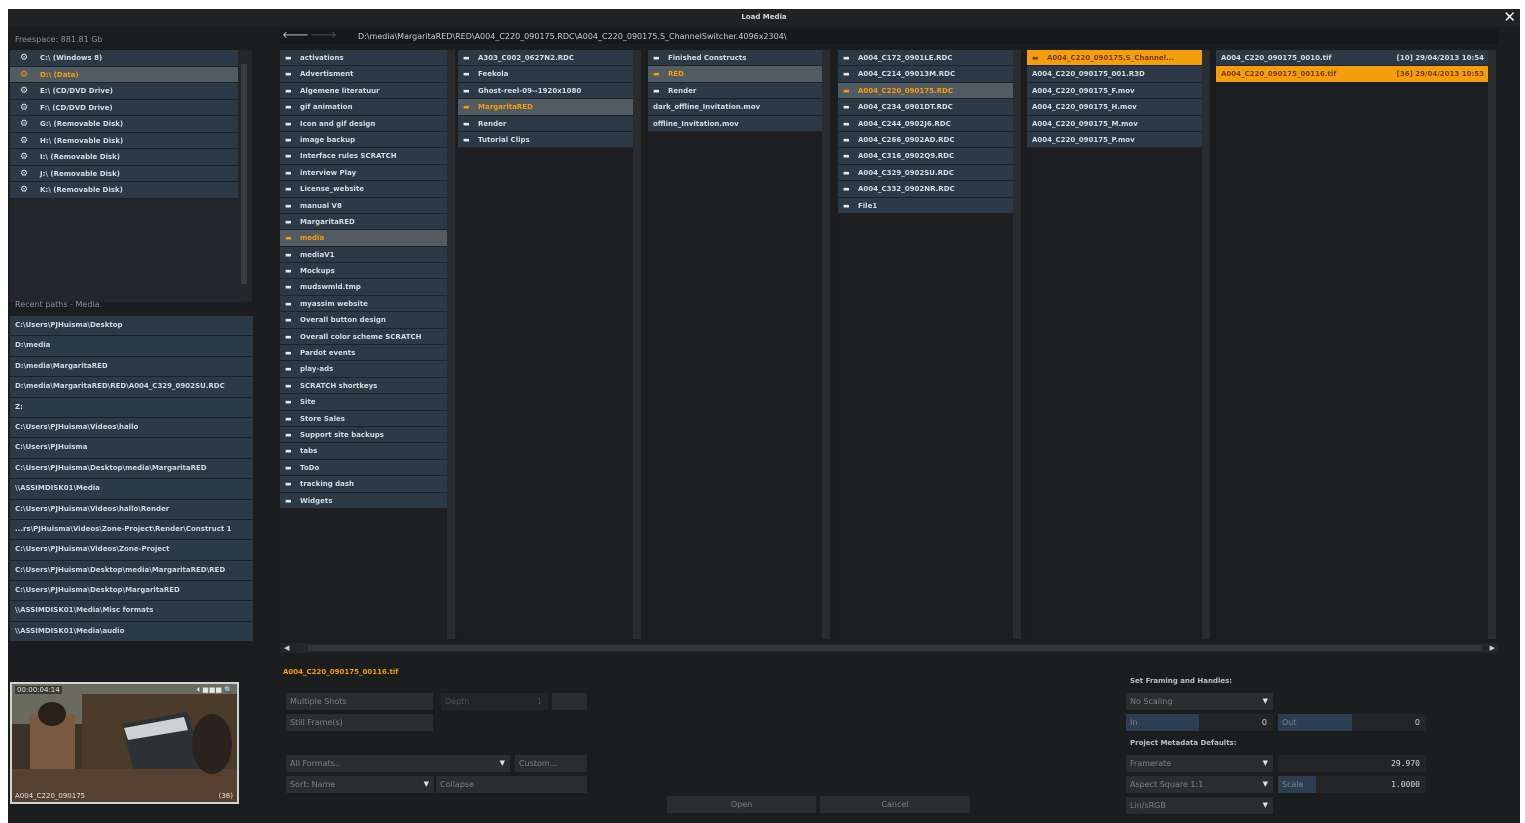  What do you see at coordinates (569, 701) in the screenshot?
I see `depth-stepper` at bounding box center [569, 701].